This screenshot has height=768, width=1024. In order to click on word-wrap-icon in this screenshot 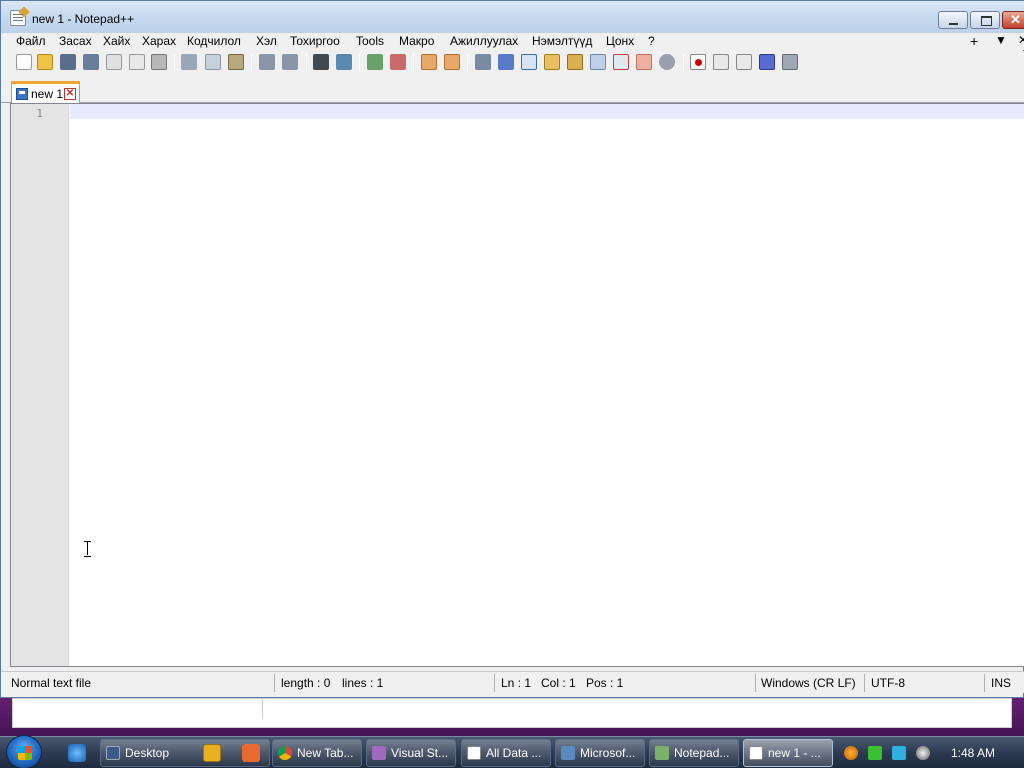, I will do `click(483, 62)`.